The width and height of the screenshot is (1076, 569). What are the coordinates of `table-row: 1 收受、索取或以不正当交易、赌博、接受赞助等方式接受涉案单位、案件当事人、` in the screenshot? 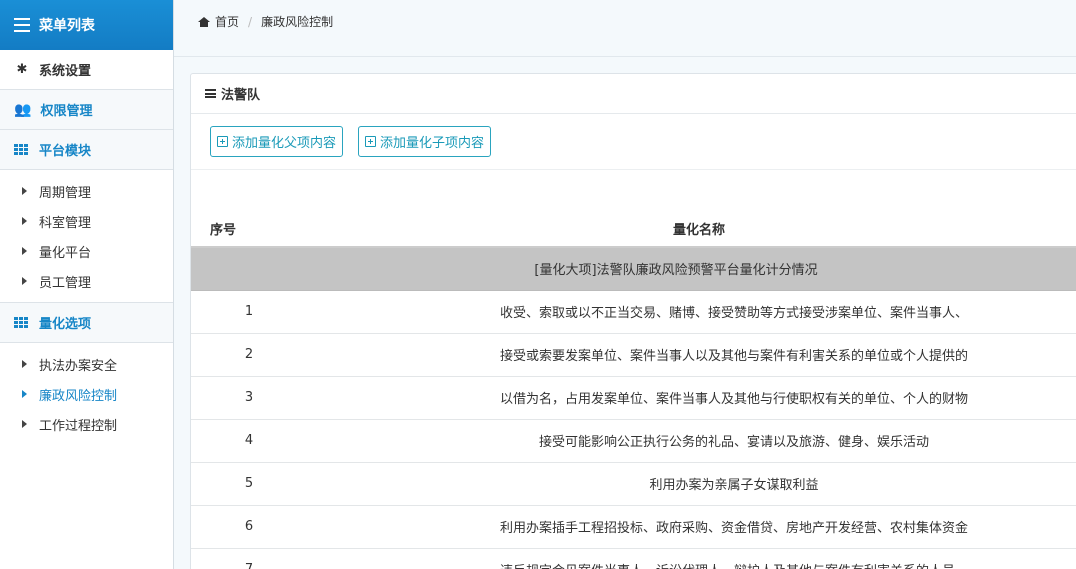 It's located at (633, 312).